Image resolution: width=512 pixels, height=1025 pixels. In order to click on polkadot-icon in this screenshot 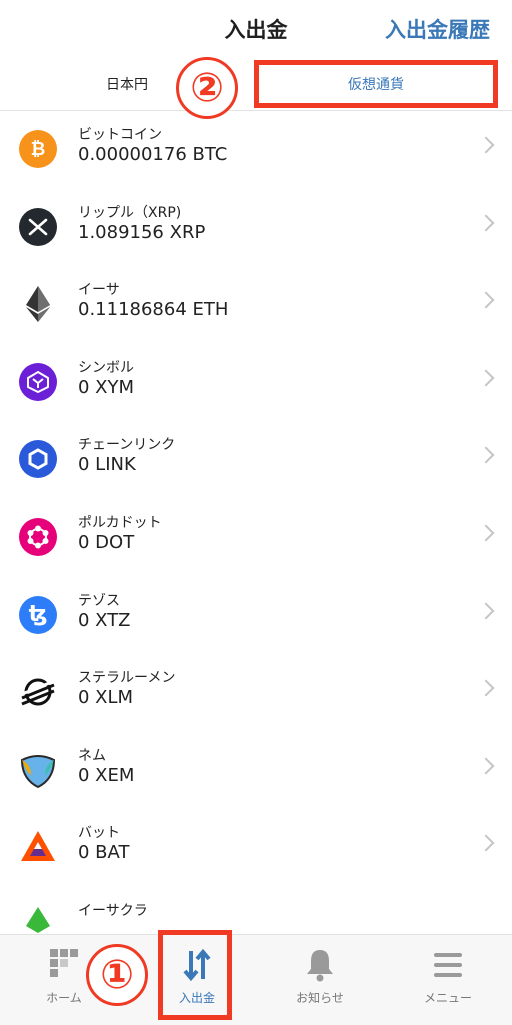, I will do `click(38, 536)`.